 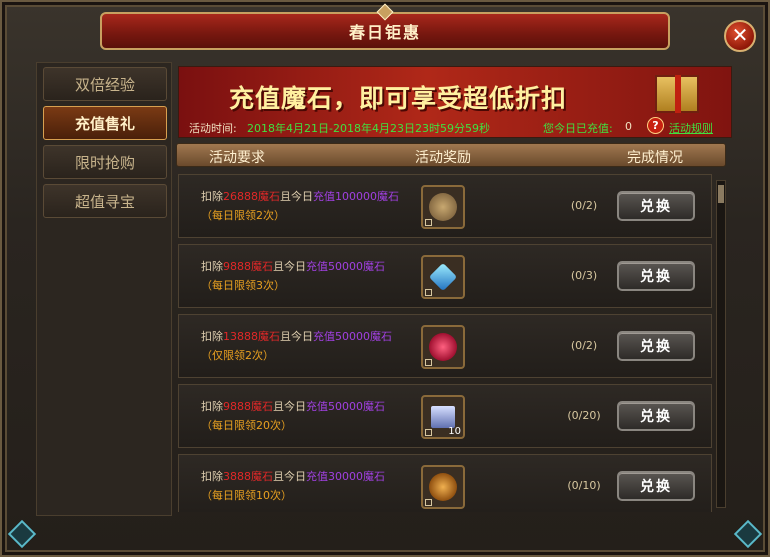 What do you see at coordinates (721, 344) in the screenshot?
I see `list-scrollbar` at bounding box center [721, 344].